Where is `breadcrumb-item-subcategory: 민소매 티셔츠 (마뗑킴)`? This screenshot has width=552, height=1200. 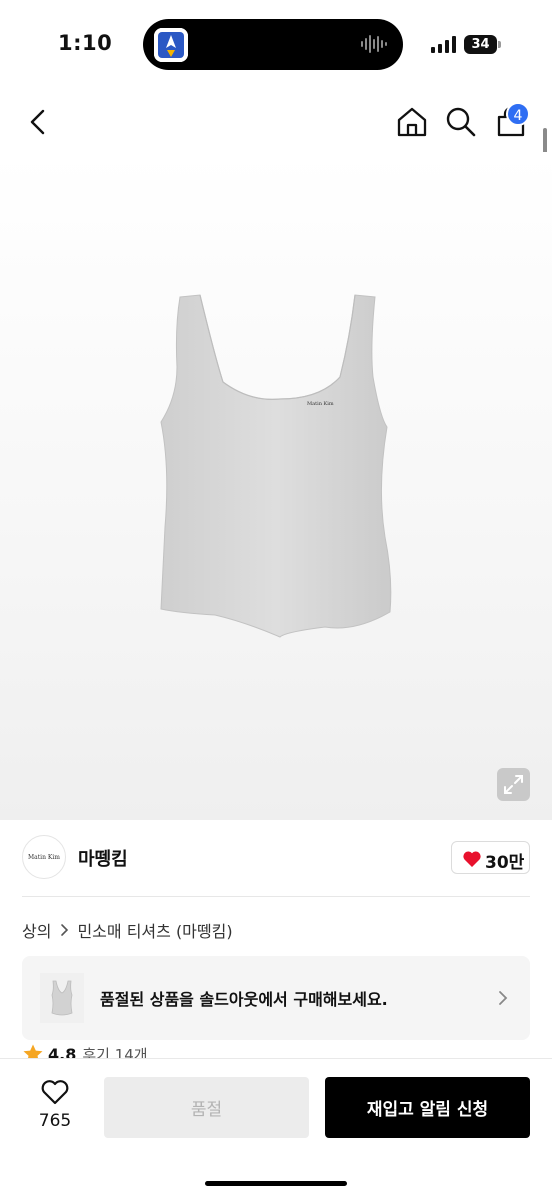 breadcrumb-item-subcategory: 민소매 티셔츠 (마뗑킴) is located at coordinates (154, 930).